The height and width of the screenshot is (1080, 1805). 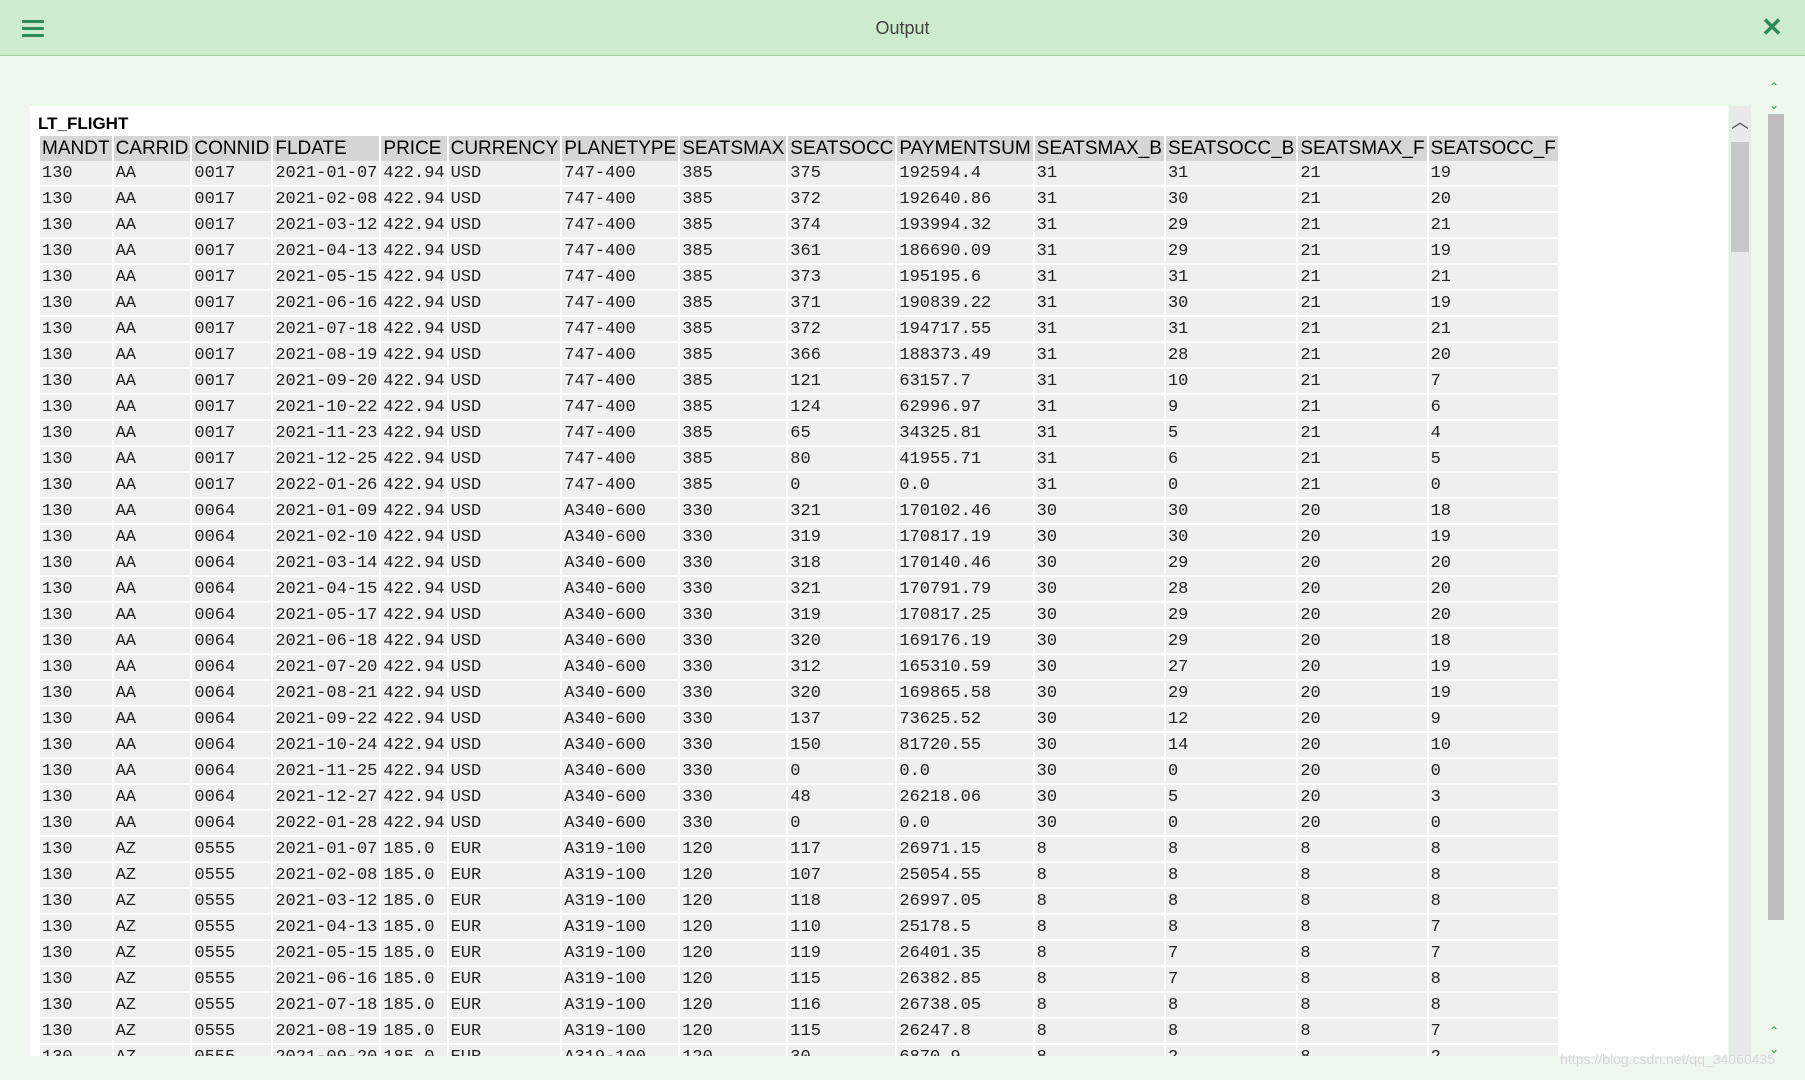 I want to click on column-header: PRICE, so click(x=414, y=148).